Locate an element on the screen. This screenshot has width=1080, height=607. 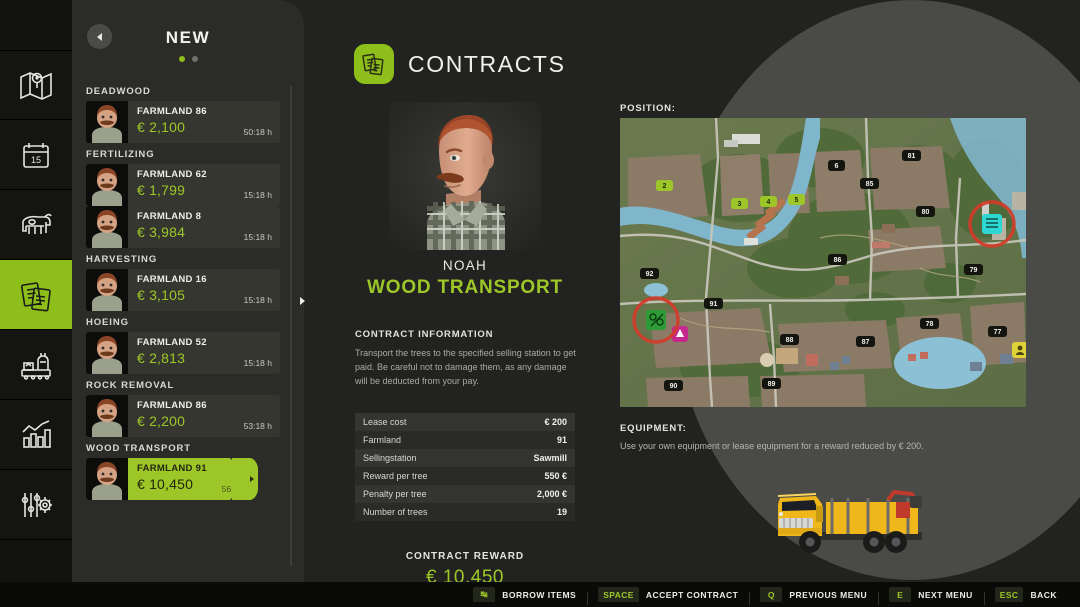
contract-info-key: Farmland is located at coordinates (382, 439).